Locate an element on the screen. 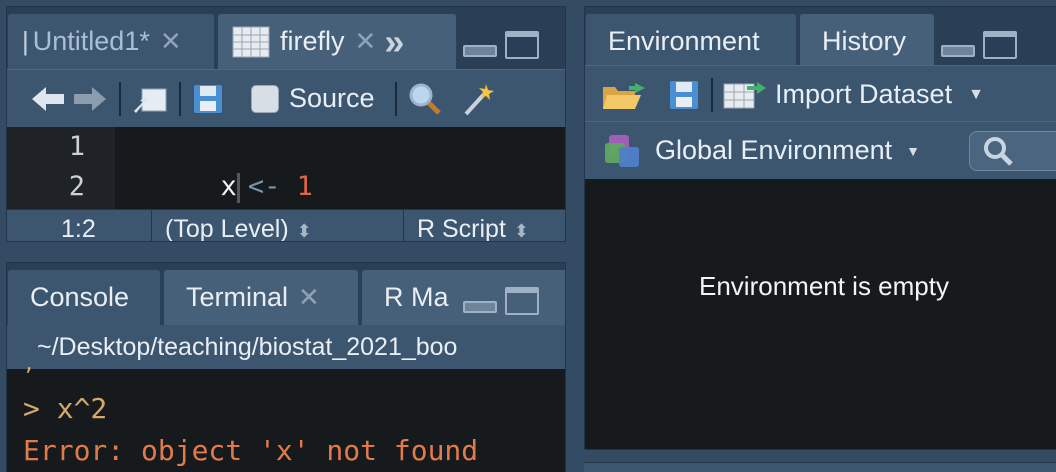 The image size is (1056, 472). code-number: 1 is located at coordinates (304, 186).